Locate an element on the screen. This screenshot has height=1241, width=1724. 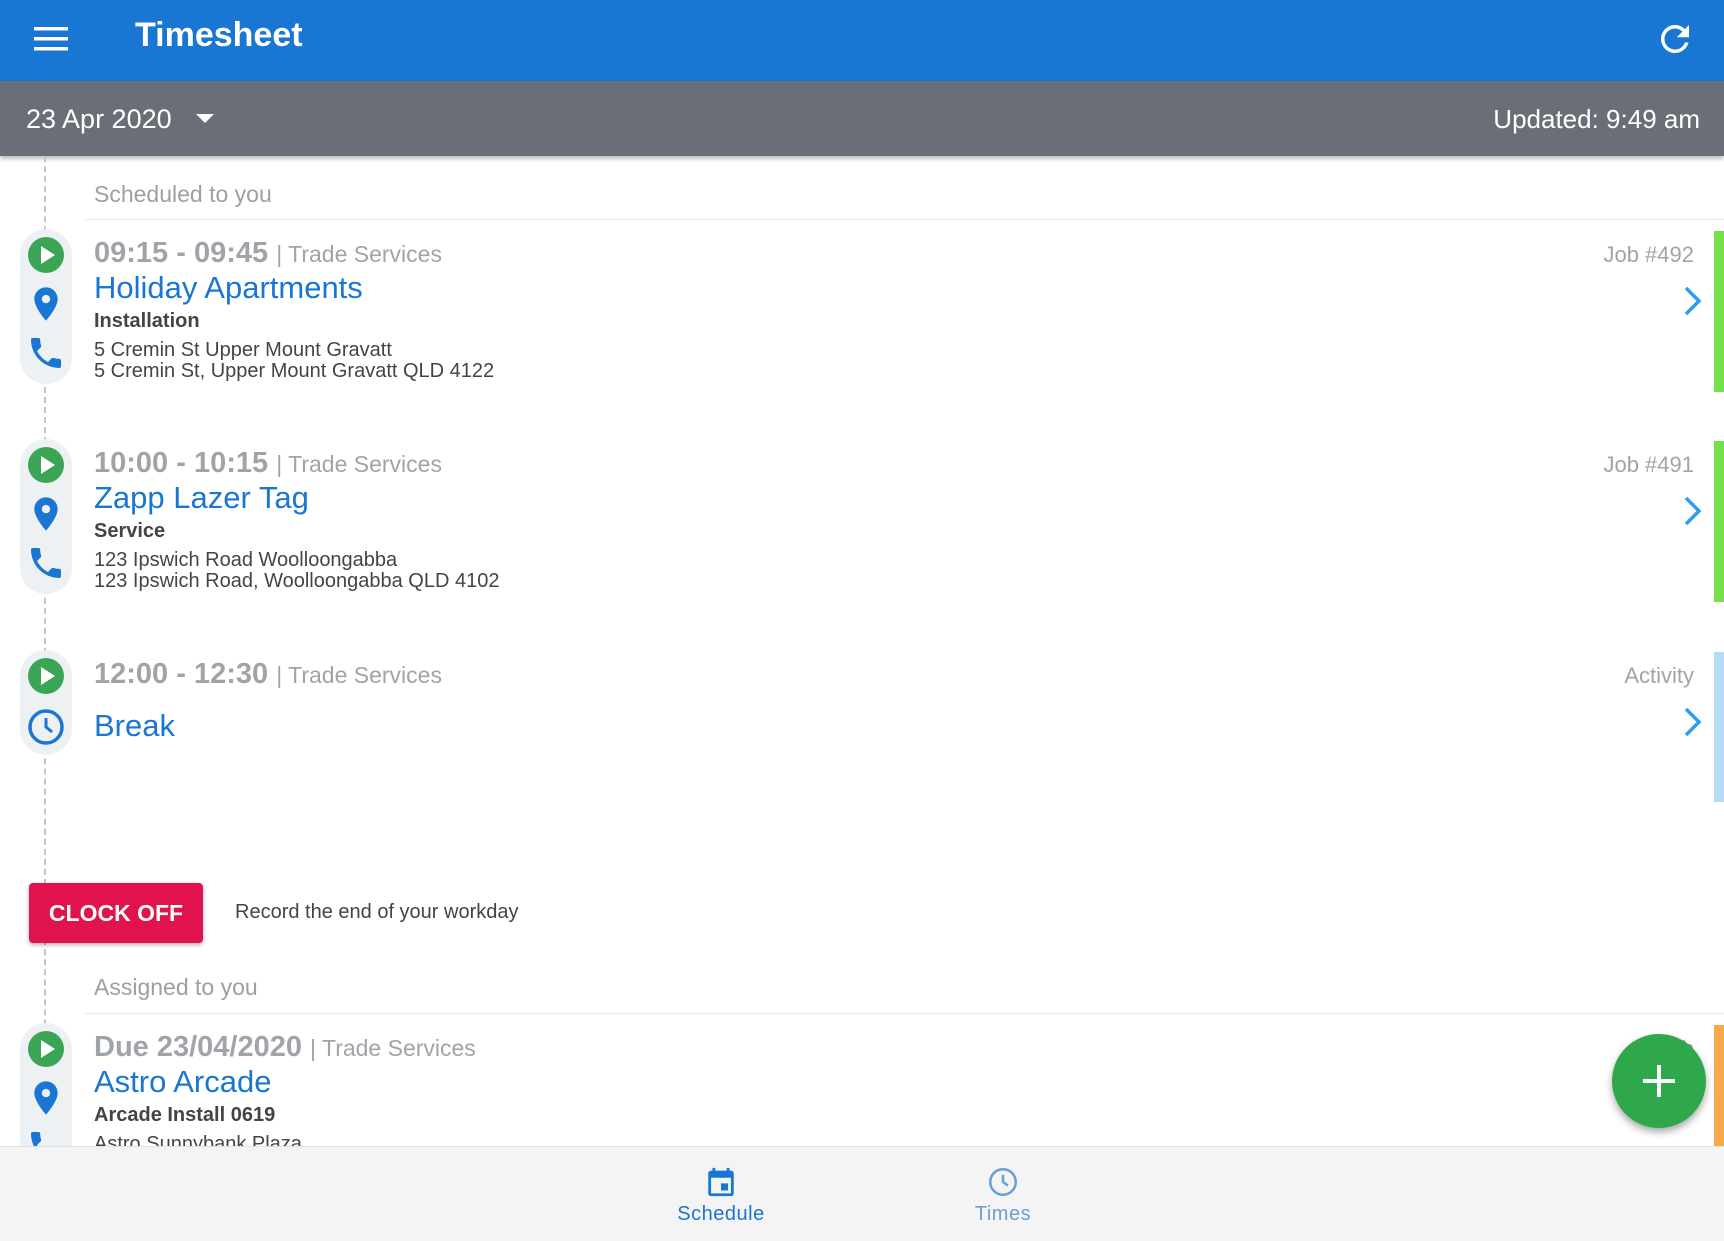
app-bar: Timesheet is located at coordinates (862, 40).